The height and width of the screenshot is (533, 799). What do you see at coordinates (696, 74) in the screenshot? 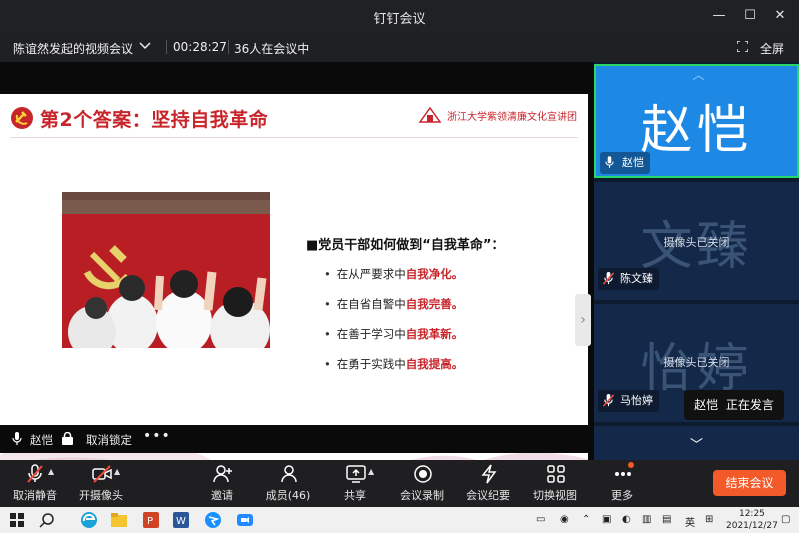
I see `chevron-up-icon: ︿` at bounding box center [696, 74].